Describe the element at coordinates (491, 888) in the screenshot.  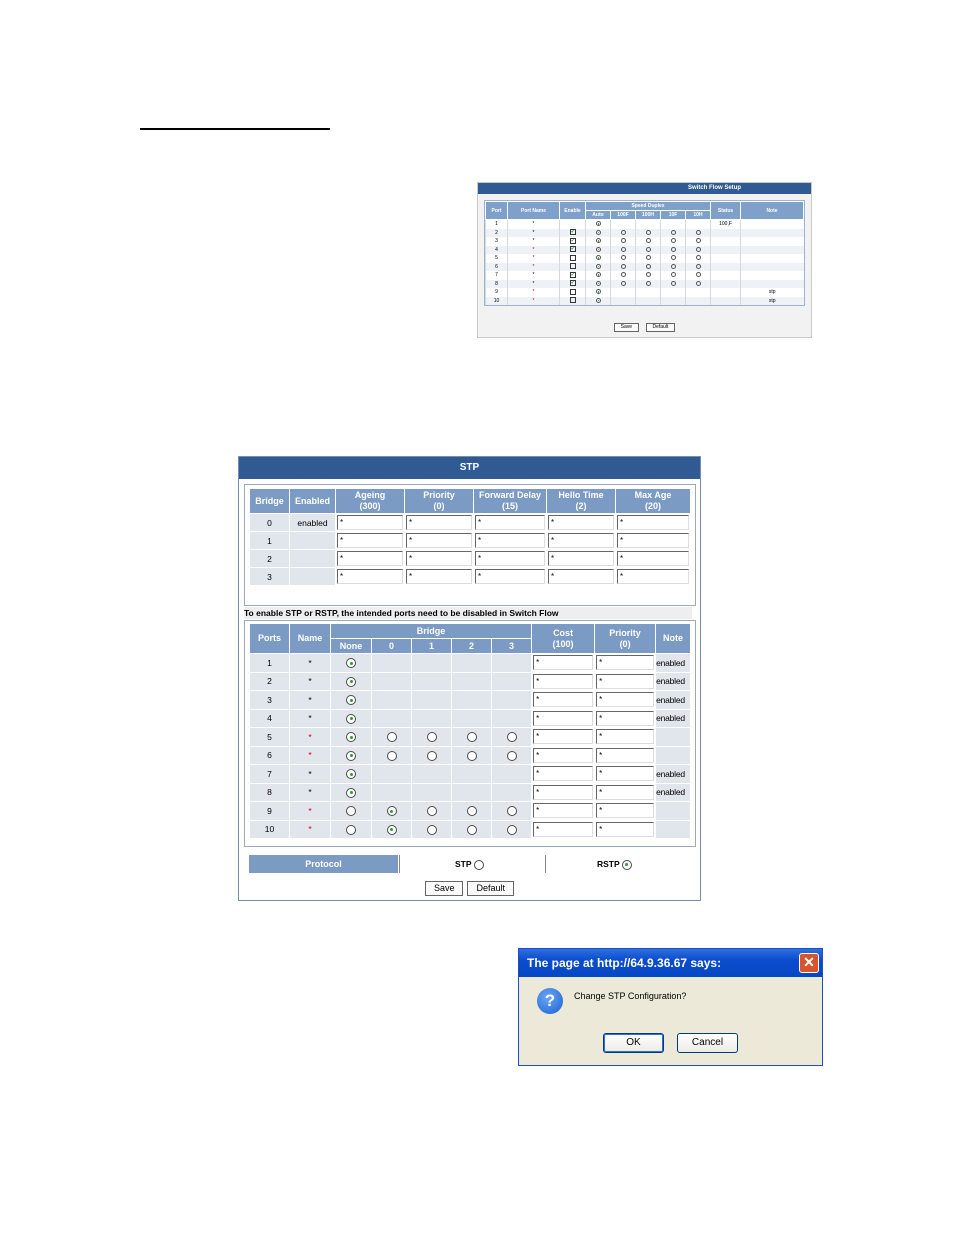
I see `stp-default-button: Default` at that location.